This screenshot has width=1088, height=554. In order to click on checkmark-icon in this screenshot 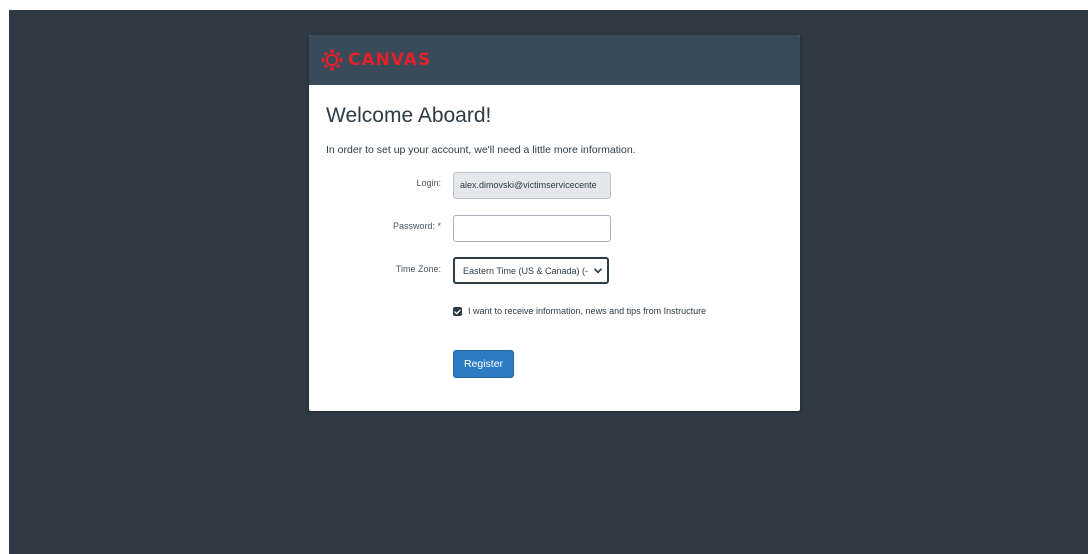, I will do `click(457, 311)`.